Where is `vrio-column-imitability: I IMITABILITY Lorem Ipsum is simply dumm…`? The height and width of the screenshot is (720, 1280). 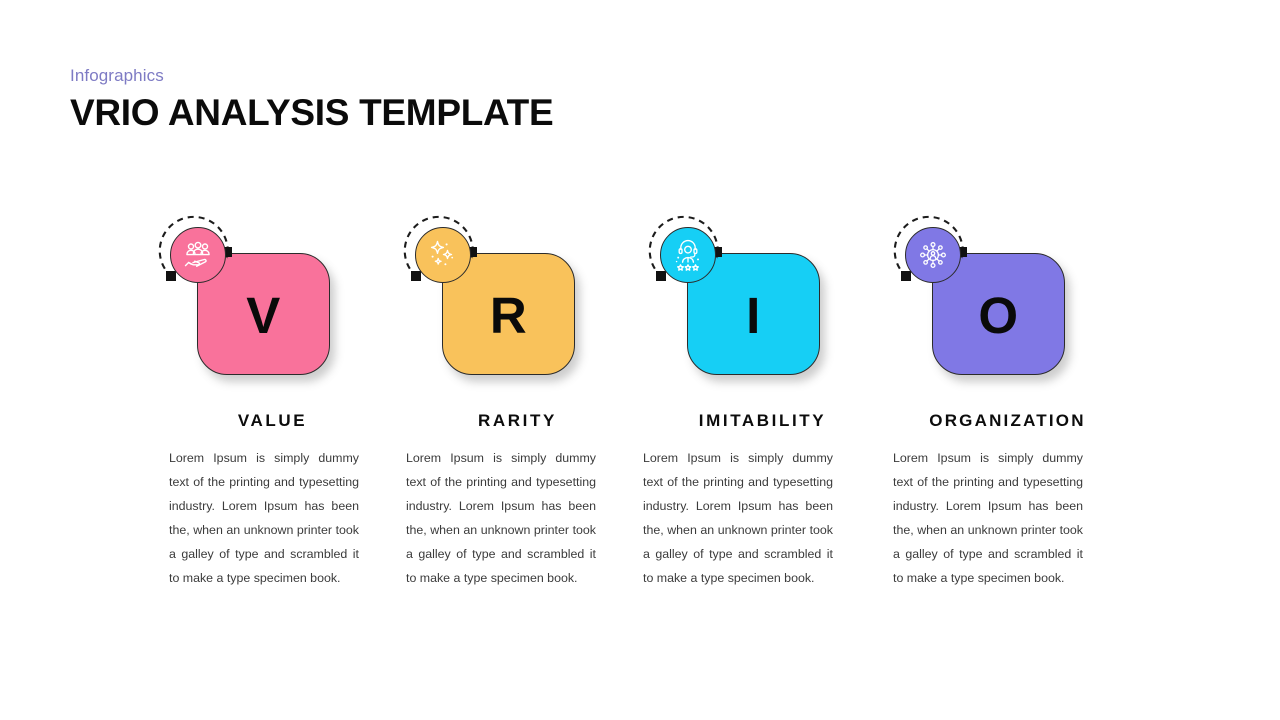 vrio-column-imitability: I IMITABILITY Lorem Ipsum is simply dumm… is located at coordinates (762, 430).